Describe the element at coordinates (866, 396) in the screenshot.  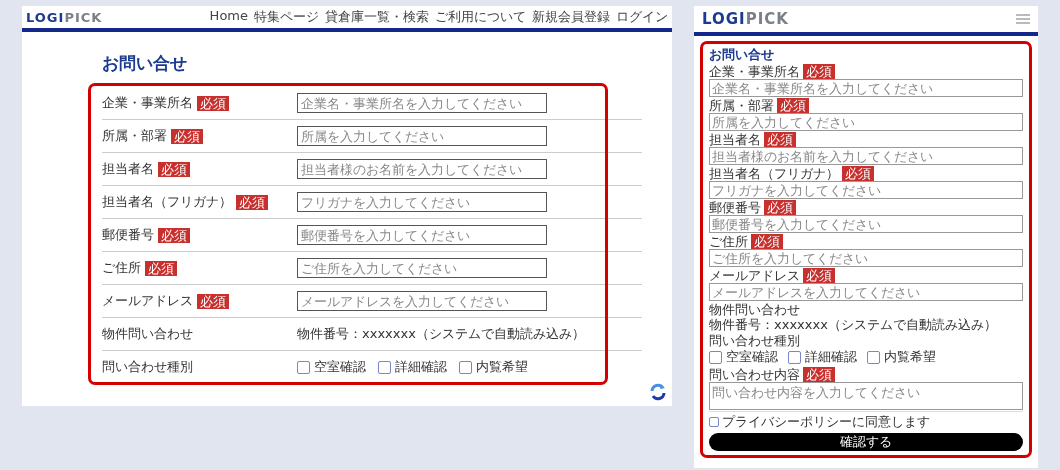
I see `message-field: 問い合わせ内容を入力してください` at that location.